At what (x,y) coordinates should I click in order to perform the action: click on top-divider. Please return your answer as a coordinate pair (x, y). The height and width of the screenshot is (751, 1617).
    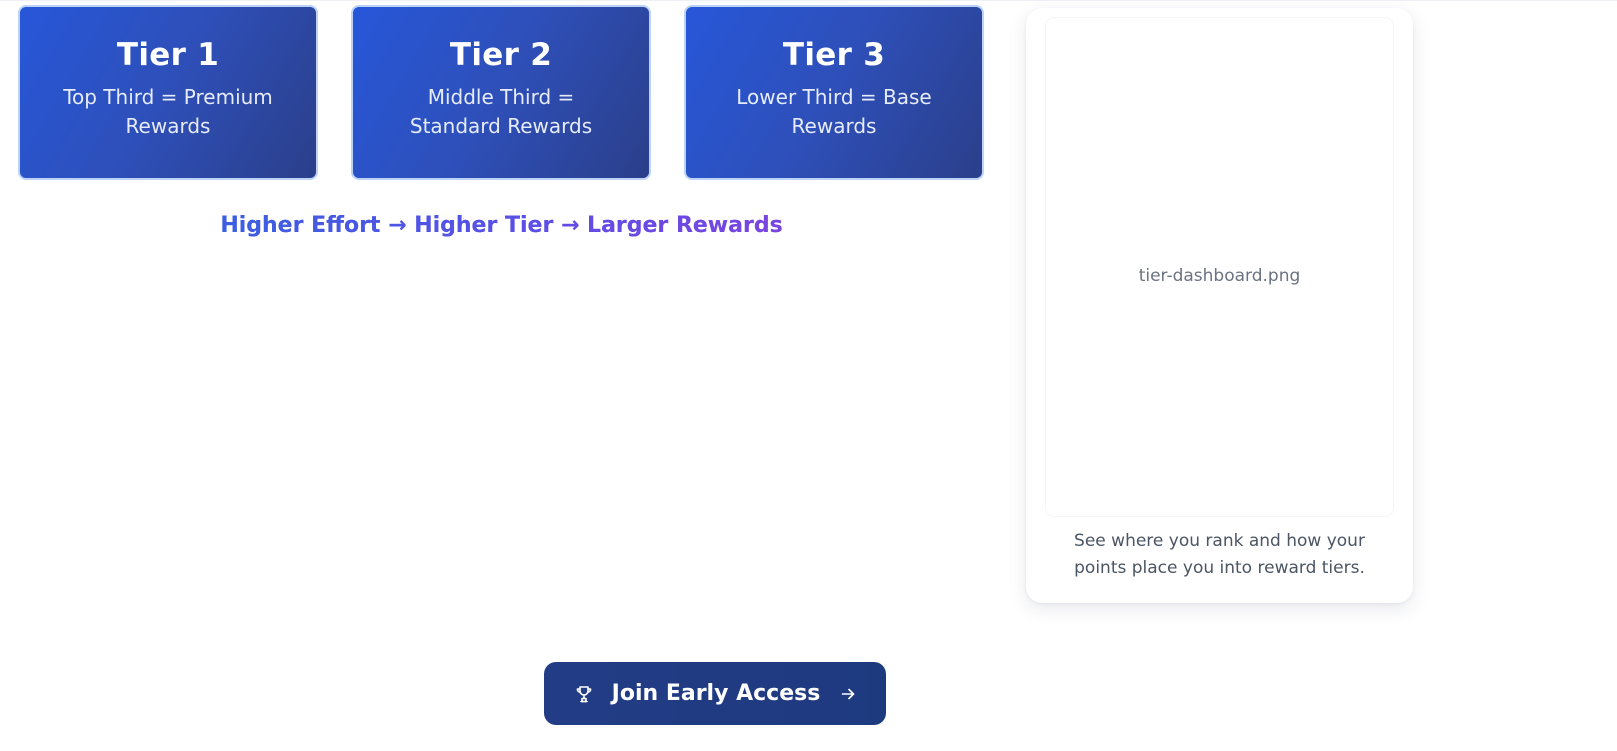
    Looking at the image, I should click on (808, 0).